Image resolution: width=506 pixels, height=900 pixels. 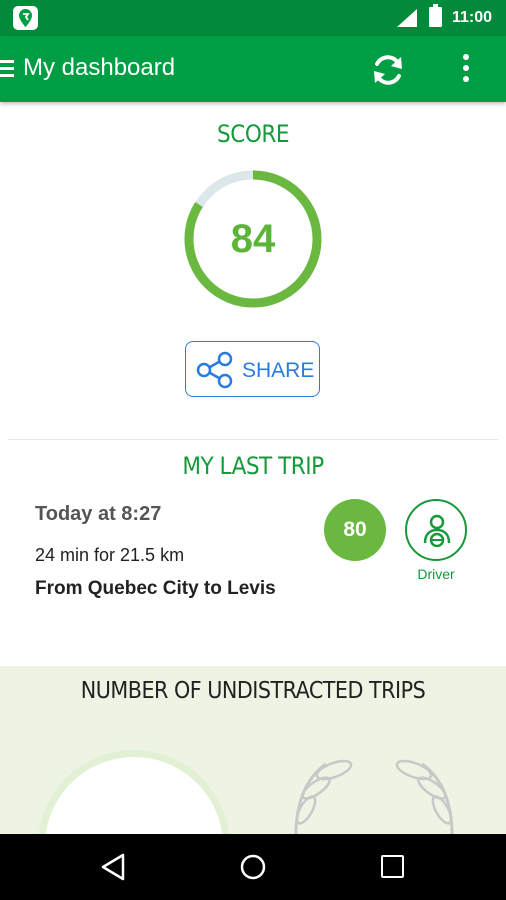 What do you see at coordinates (25, 18) in the screenshot?
I see `app-notification-icon` at bounding box center [25, 18].